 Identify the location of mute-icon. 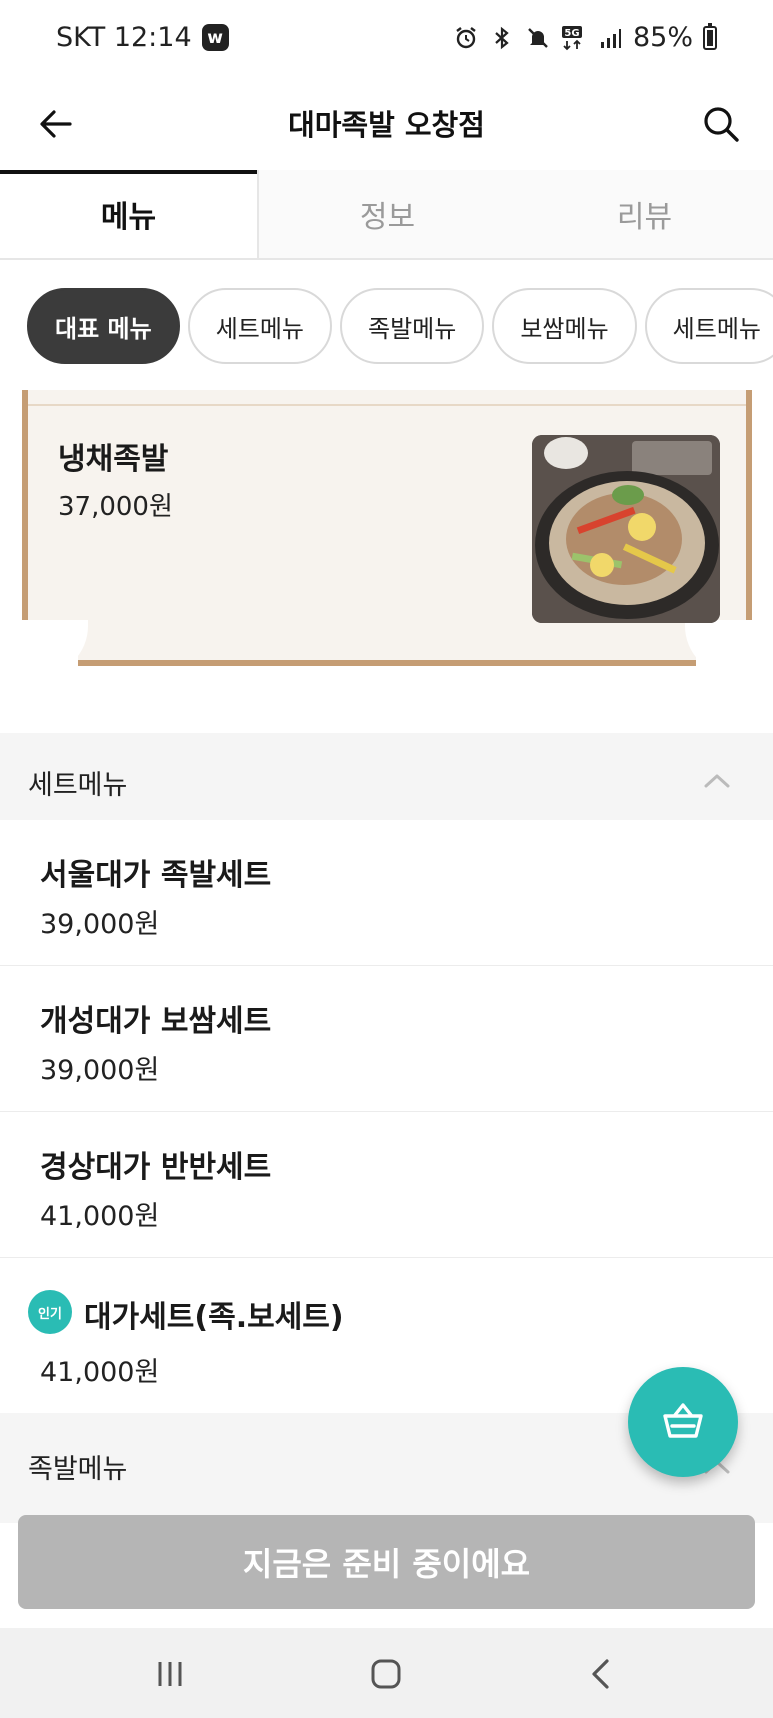
(538, 38).